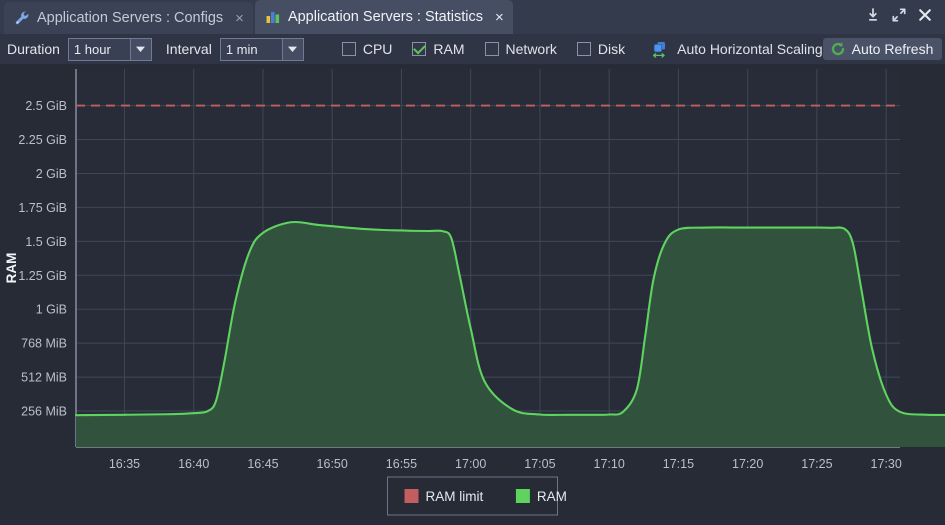  Describe the element at coordinates (750, 49) in the screenshot. I see `auto-horizontal-scaling-label: Auto Horizontal Scaling` at that location.